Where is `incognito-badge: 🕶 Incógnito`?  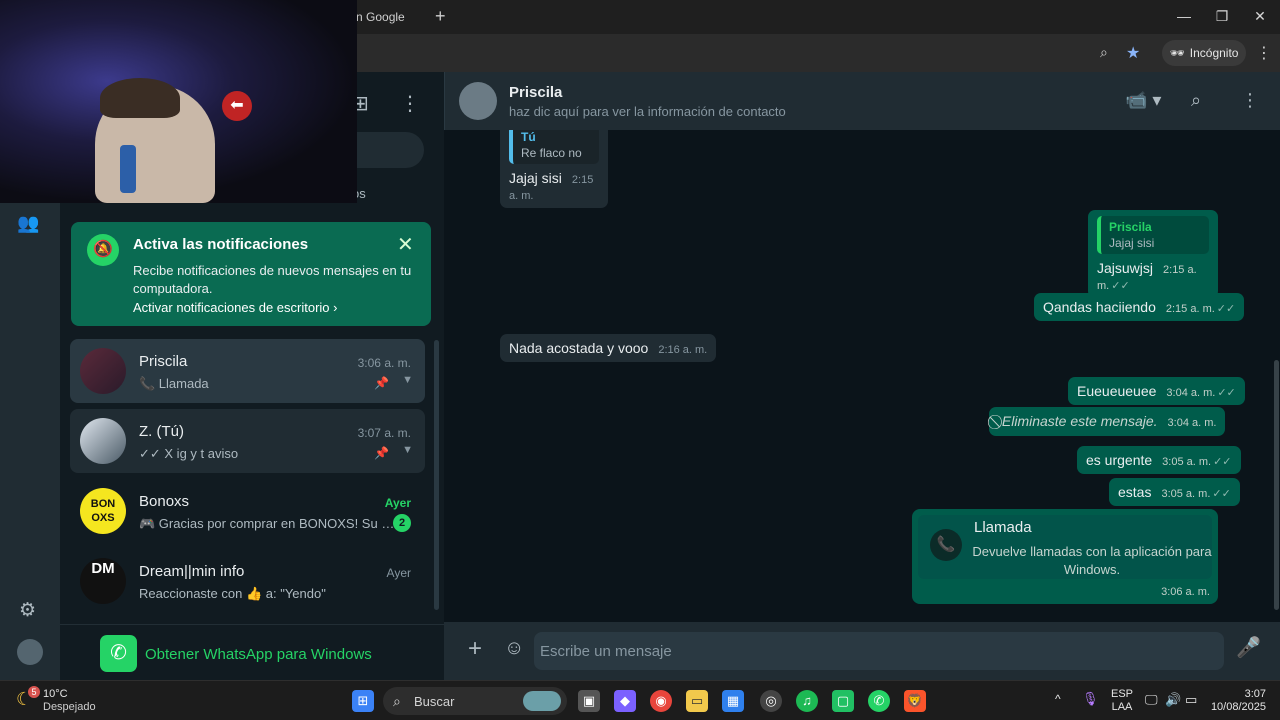
incognito-badge: 🕶 Incógnito is located at coordinates (1204, 53).